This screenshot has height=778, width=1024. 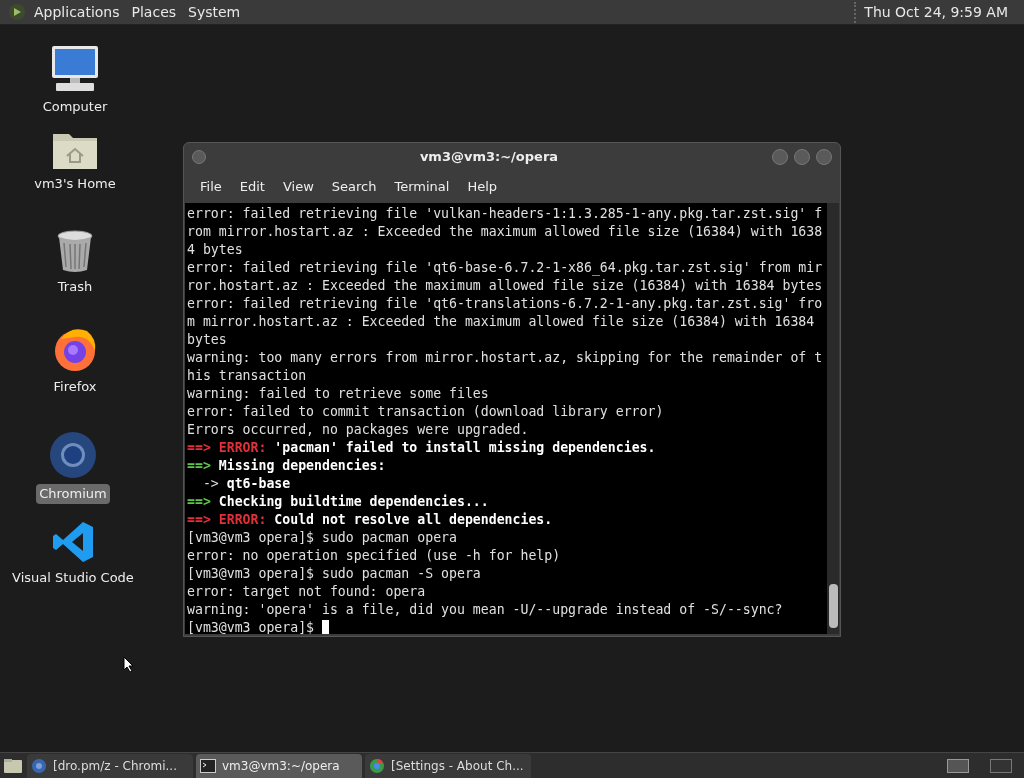 I want to click on window-title: vm3@vm3:~/opera, so click(x=489, y=157).